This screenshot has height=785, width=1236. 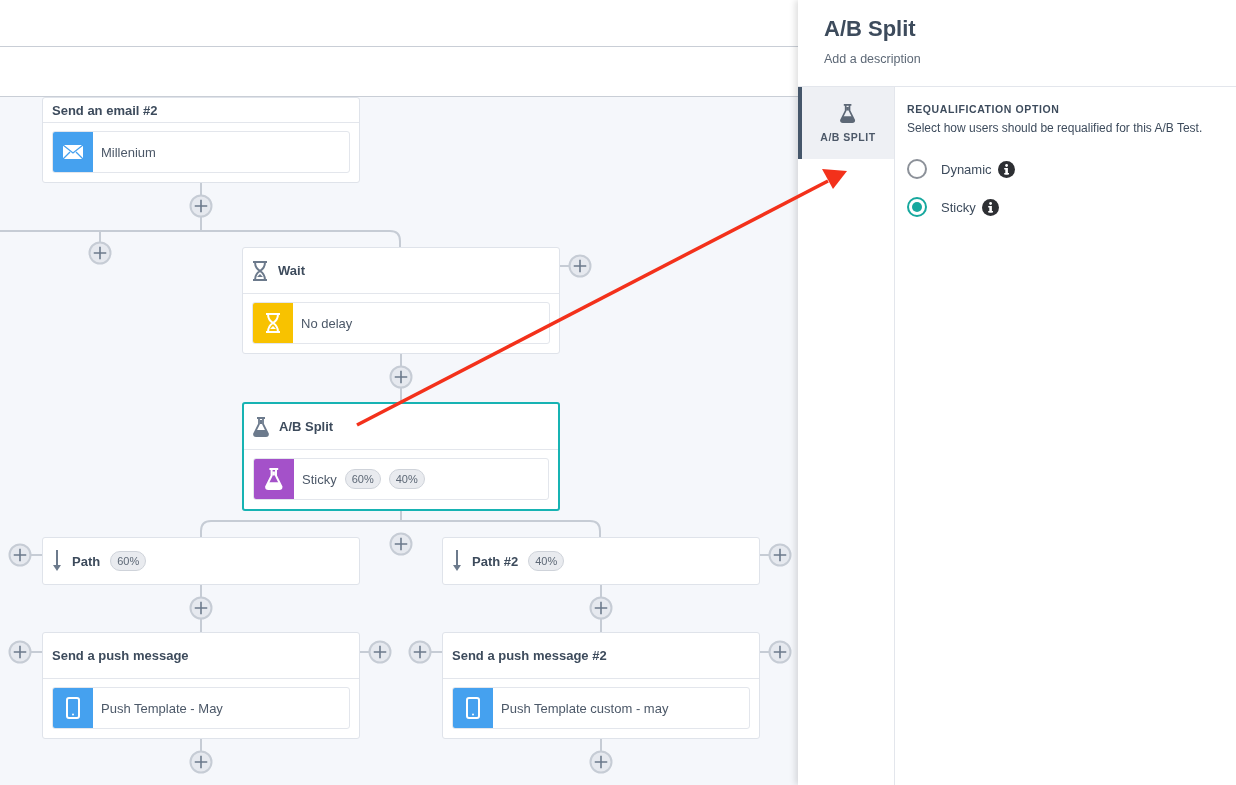 What do you see at coordinates (1017, 59) in the screenshot?
I see `description-link: Add a description` at bounding box center [1017, 59].